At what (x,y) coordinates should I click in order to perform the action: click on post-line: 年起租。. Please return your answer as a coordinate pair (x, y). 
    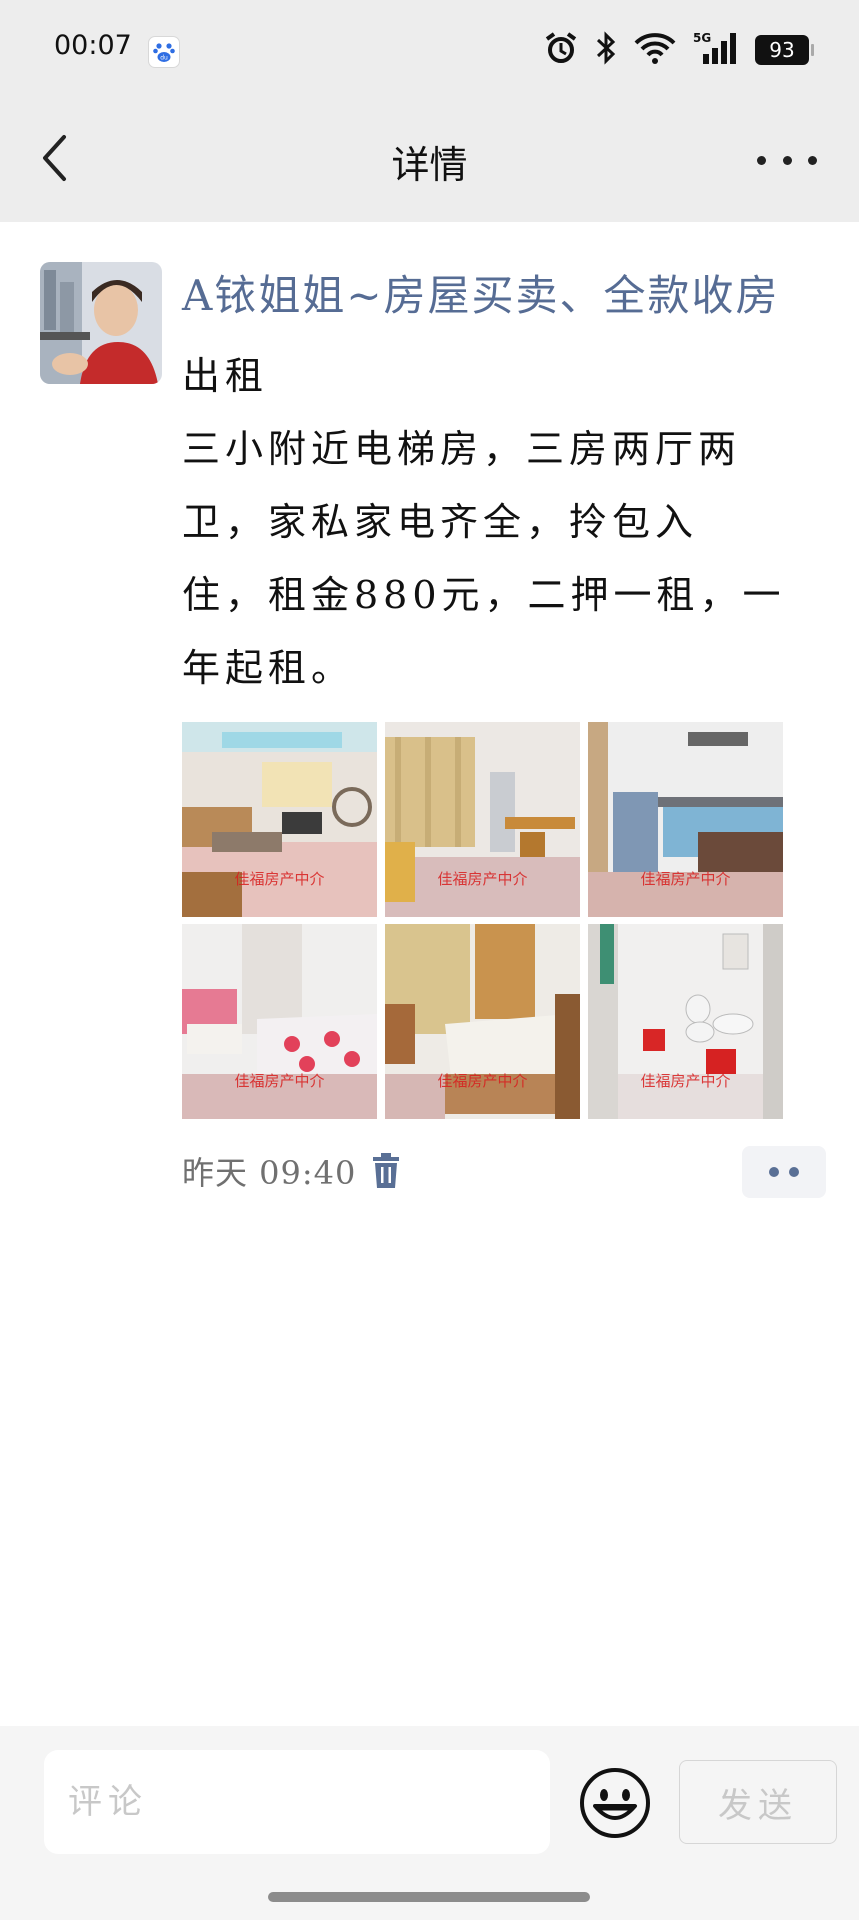
    Looking at the image, I should click on (268, 668).